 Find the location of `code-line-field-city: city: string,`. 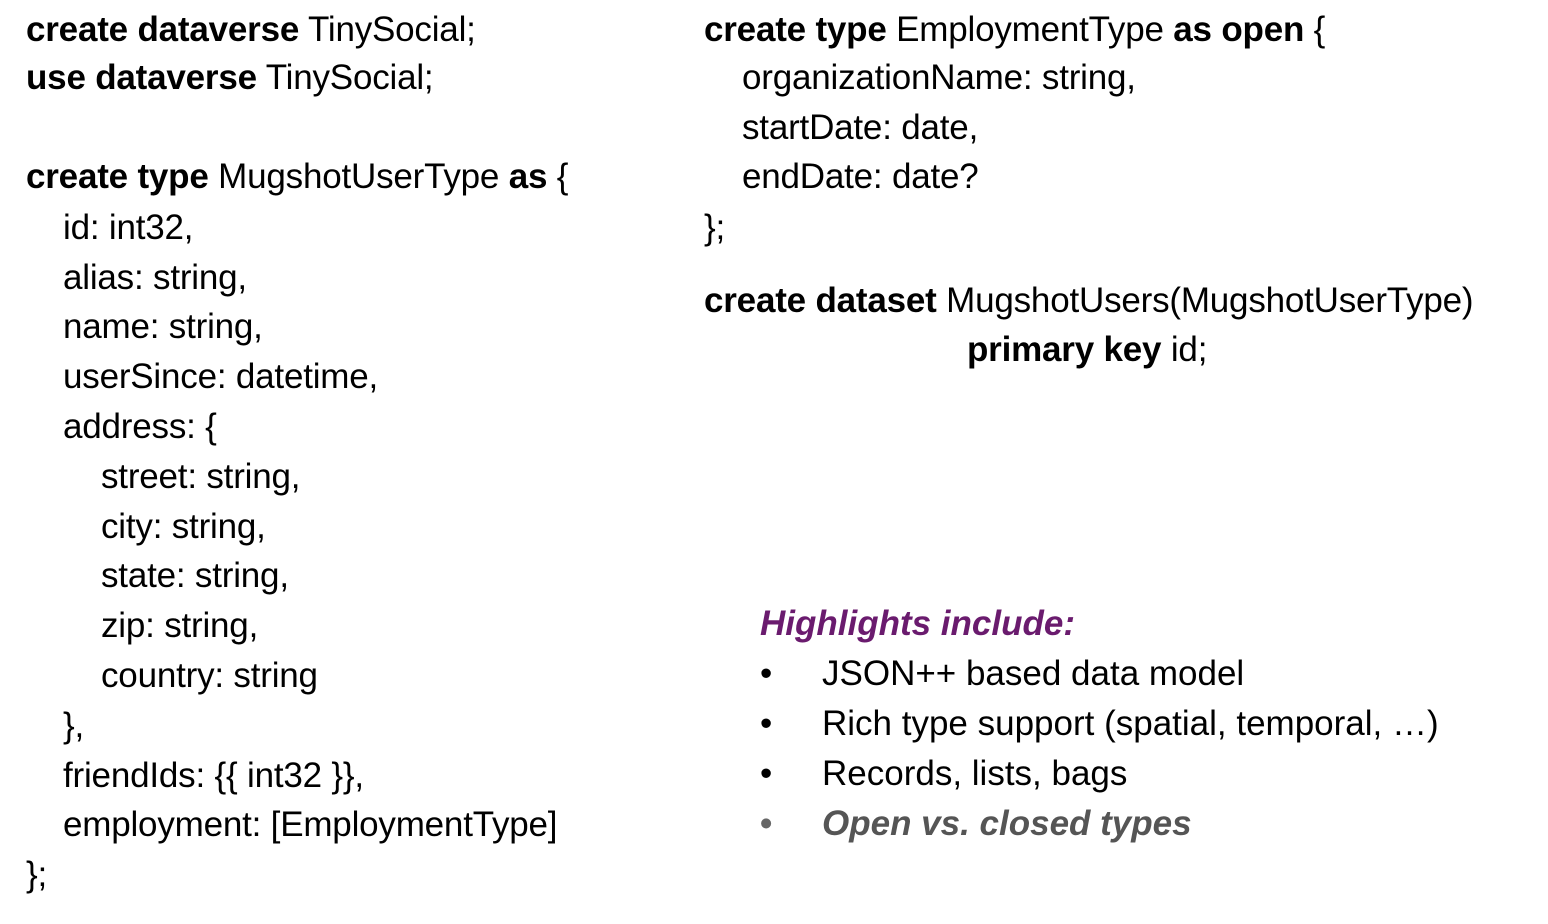

code-line-field-city: city: string, is located at coordinates (183, 526).